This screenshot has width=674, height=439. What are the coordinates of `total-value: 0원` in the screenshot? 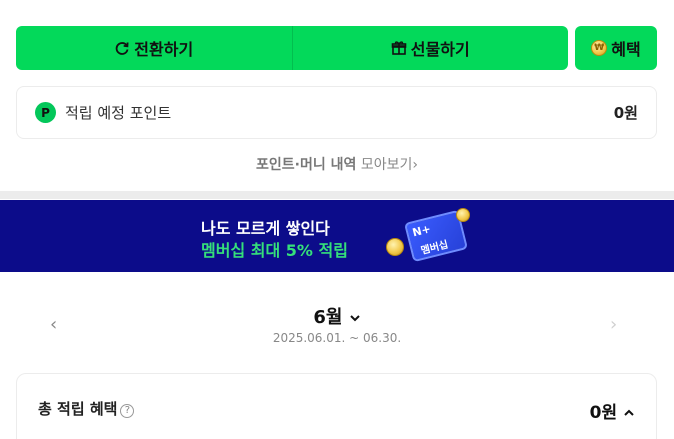 It's located at (603, 413).